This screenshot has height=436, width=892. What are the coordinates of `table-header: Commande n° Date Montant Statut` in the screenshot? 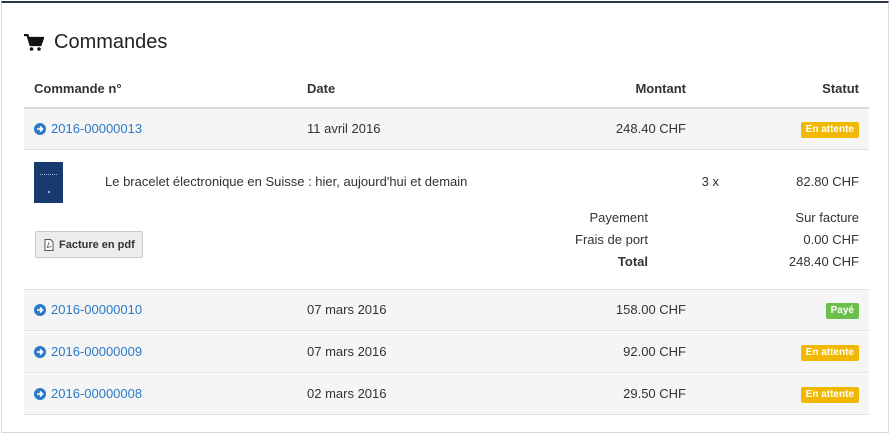 It's located at (446, 92).